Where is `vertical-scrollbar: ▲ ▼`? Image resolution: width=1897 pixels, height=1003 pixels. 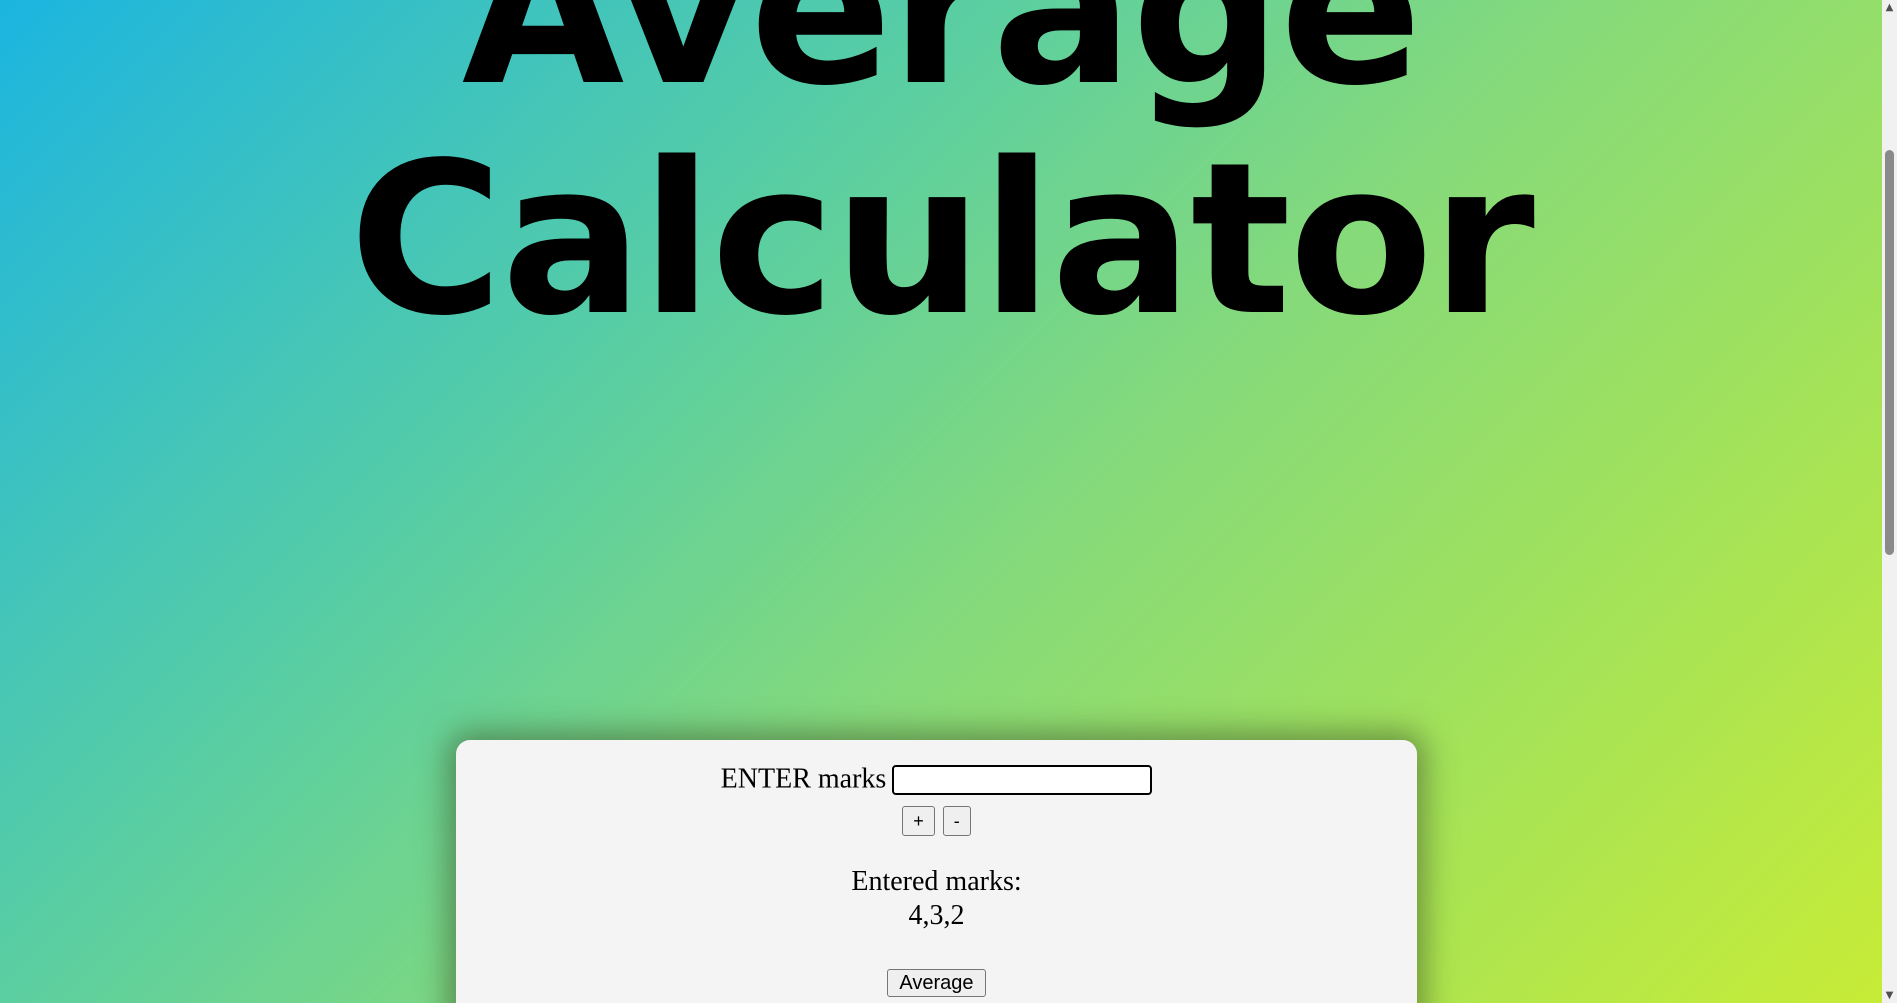 vertical-scrollbar: ▲ ▼ is located at coordinates (1889, 501).